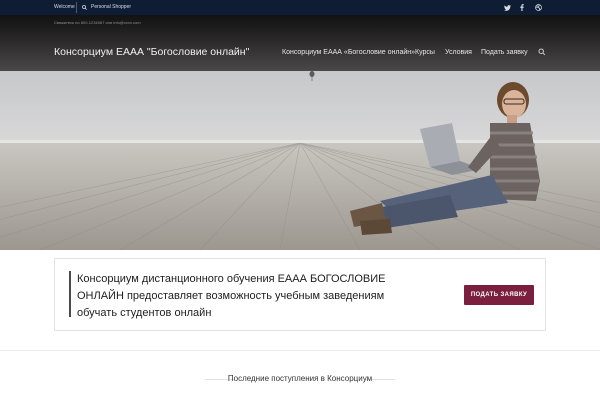  Describe the element at coordinates (300, 7) in the screenshot. I see `top-bar: Welcome Personal Shopper` at that location.